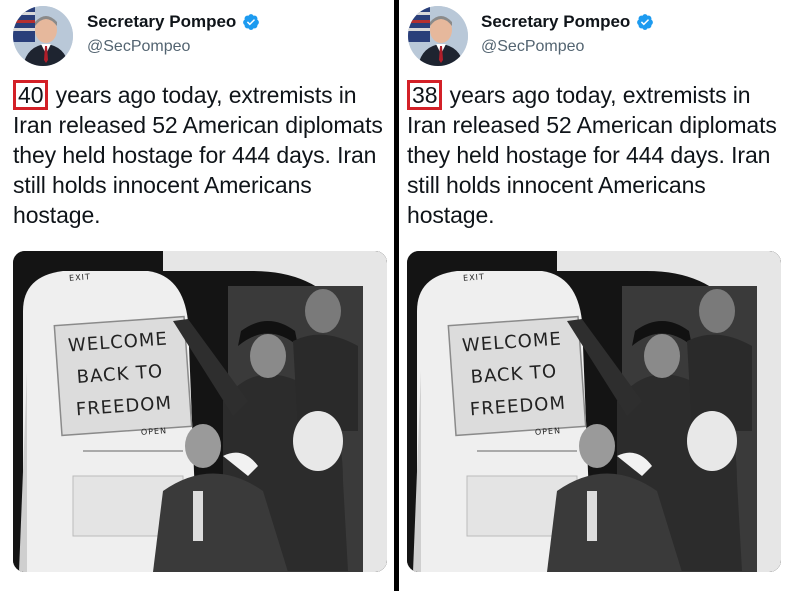 The width and height of the screenshot is (791, 591). Describe the element at coordinates (31, 95) in the screenshot. I see `years-number-highlight: 40` at that location.